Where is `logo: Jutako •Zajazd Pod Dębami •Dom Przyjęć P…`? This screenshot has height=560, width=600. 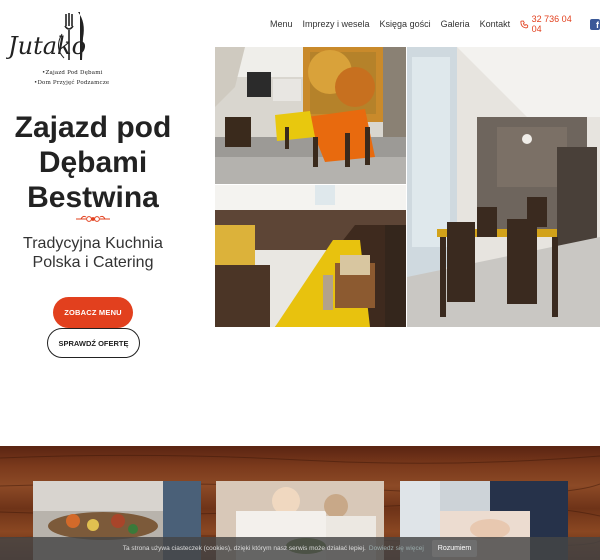 logo: Jutako •Zajazd Pod Dębami •Dom Przyjęć P… is located at coordinates (56, 47).